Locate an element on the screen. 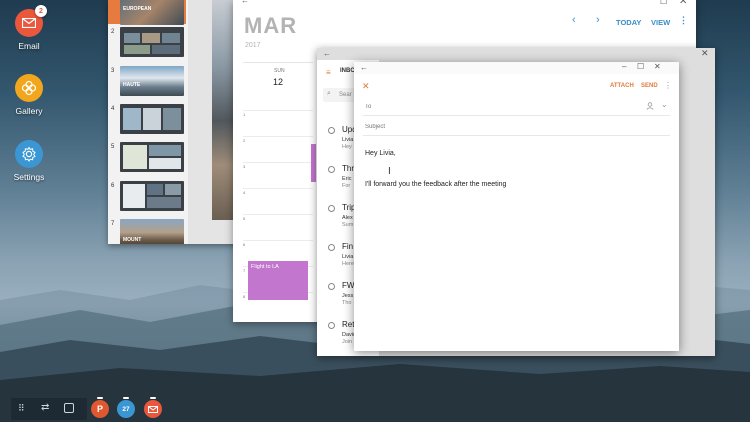  gallery-album-1: EUROPEAN is located at coordinates (147, 12).